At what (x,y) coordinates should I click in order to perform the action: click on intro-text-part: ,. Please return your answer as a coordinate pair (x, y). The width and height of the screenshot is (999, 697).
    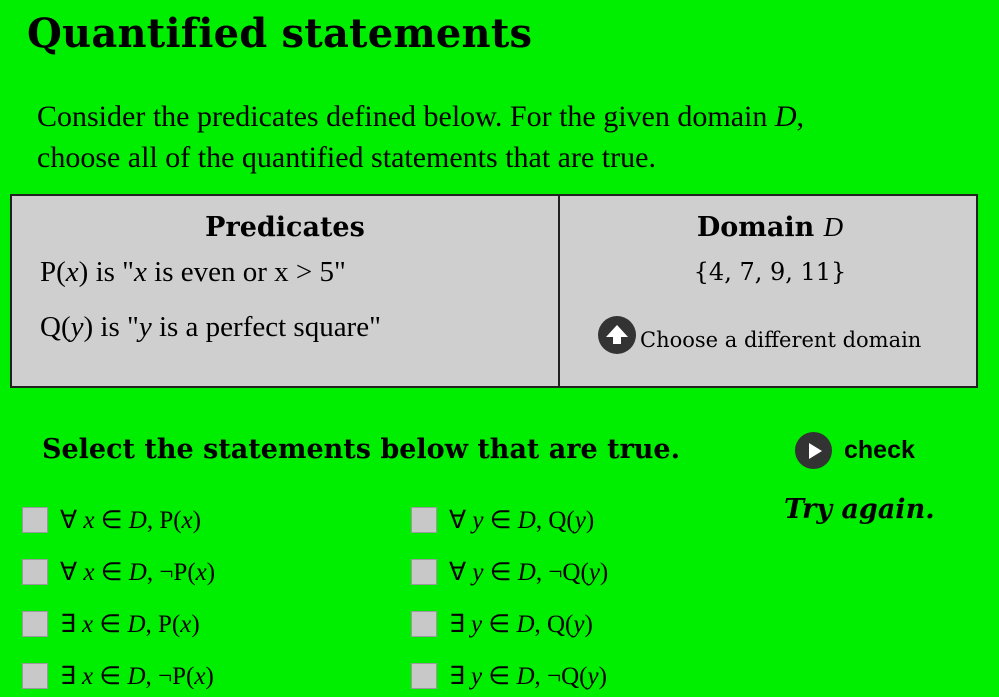
    Looking at the image, I should click on (800, 116).